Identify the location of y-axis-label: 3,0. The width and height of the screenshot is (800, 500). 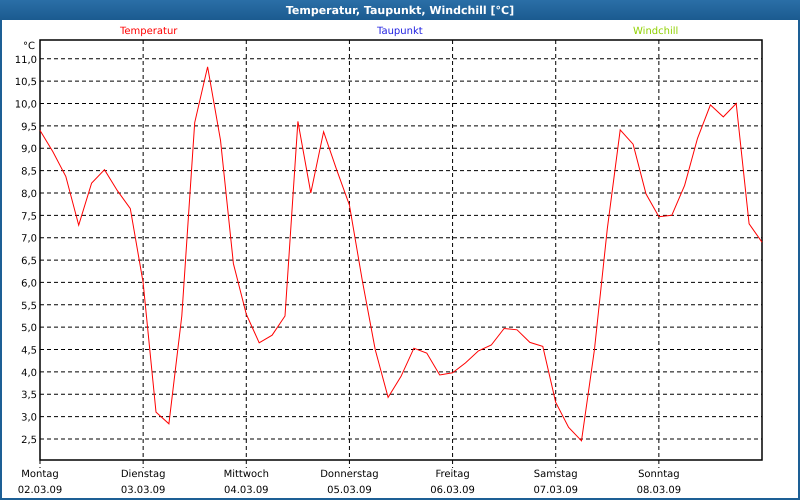
(29, 418).